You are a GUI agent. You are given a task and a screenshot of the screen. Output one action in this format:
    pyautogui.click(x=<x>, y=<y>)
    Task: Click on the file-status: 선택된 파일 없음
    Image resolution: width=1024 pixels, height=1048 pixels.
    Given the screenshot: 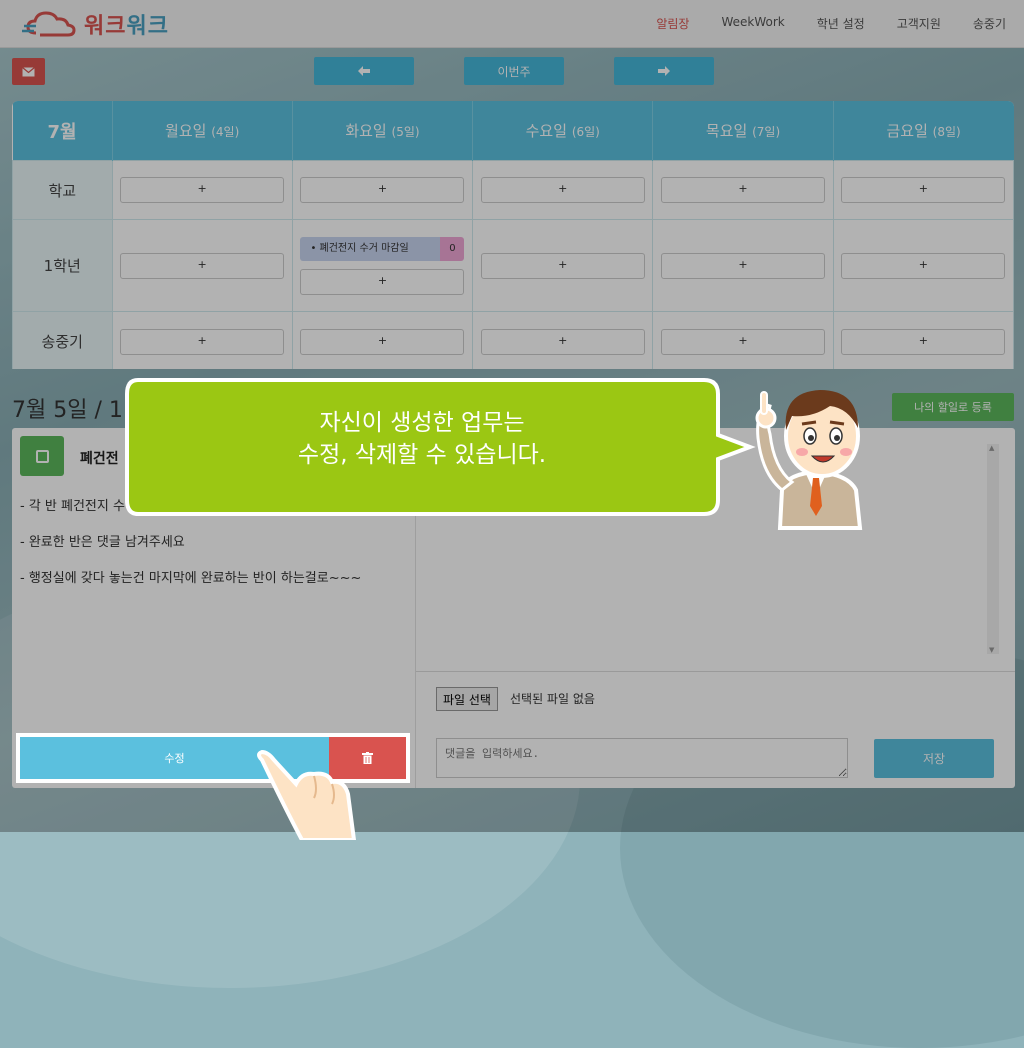 What is the action you would take?
    pyautogui.click(x=552, y=699)
    